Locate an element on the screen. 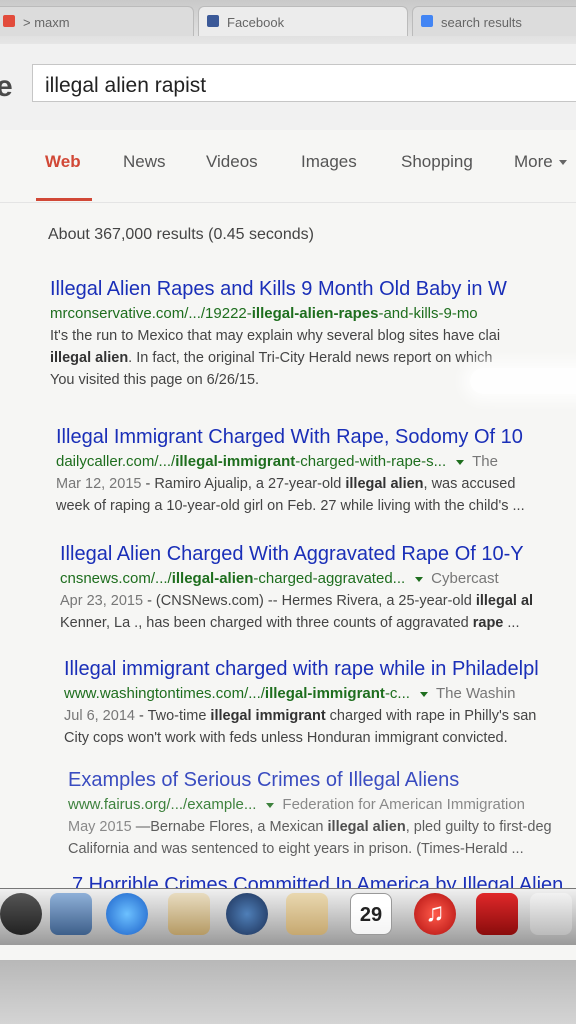 This screenshot has height=1024, width=576. tab-shopping: Shopping is located at coordinates (437, 162).